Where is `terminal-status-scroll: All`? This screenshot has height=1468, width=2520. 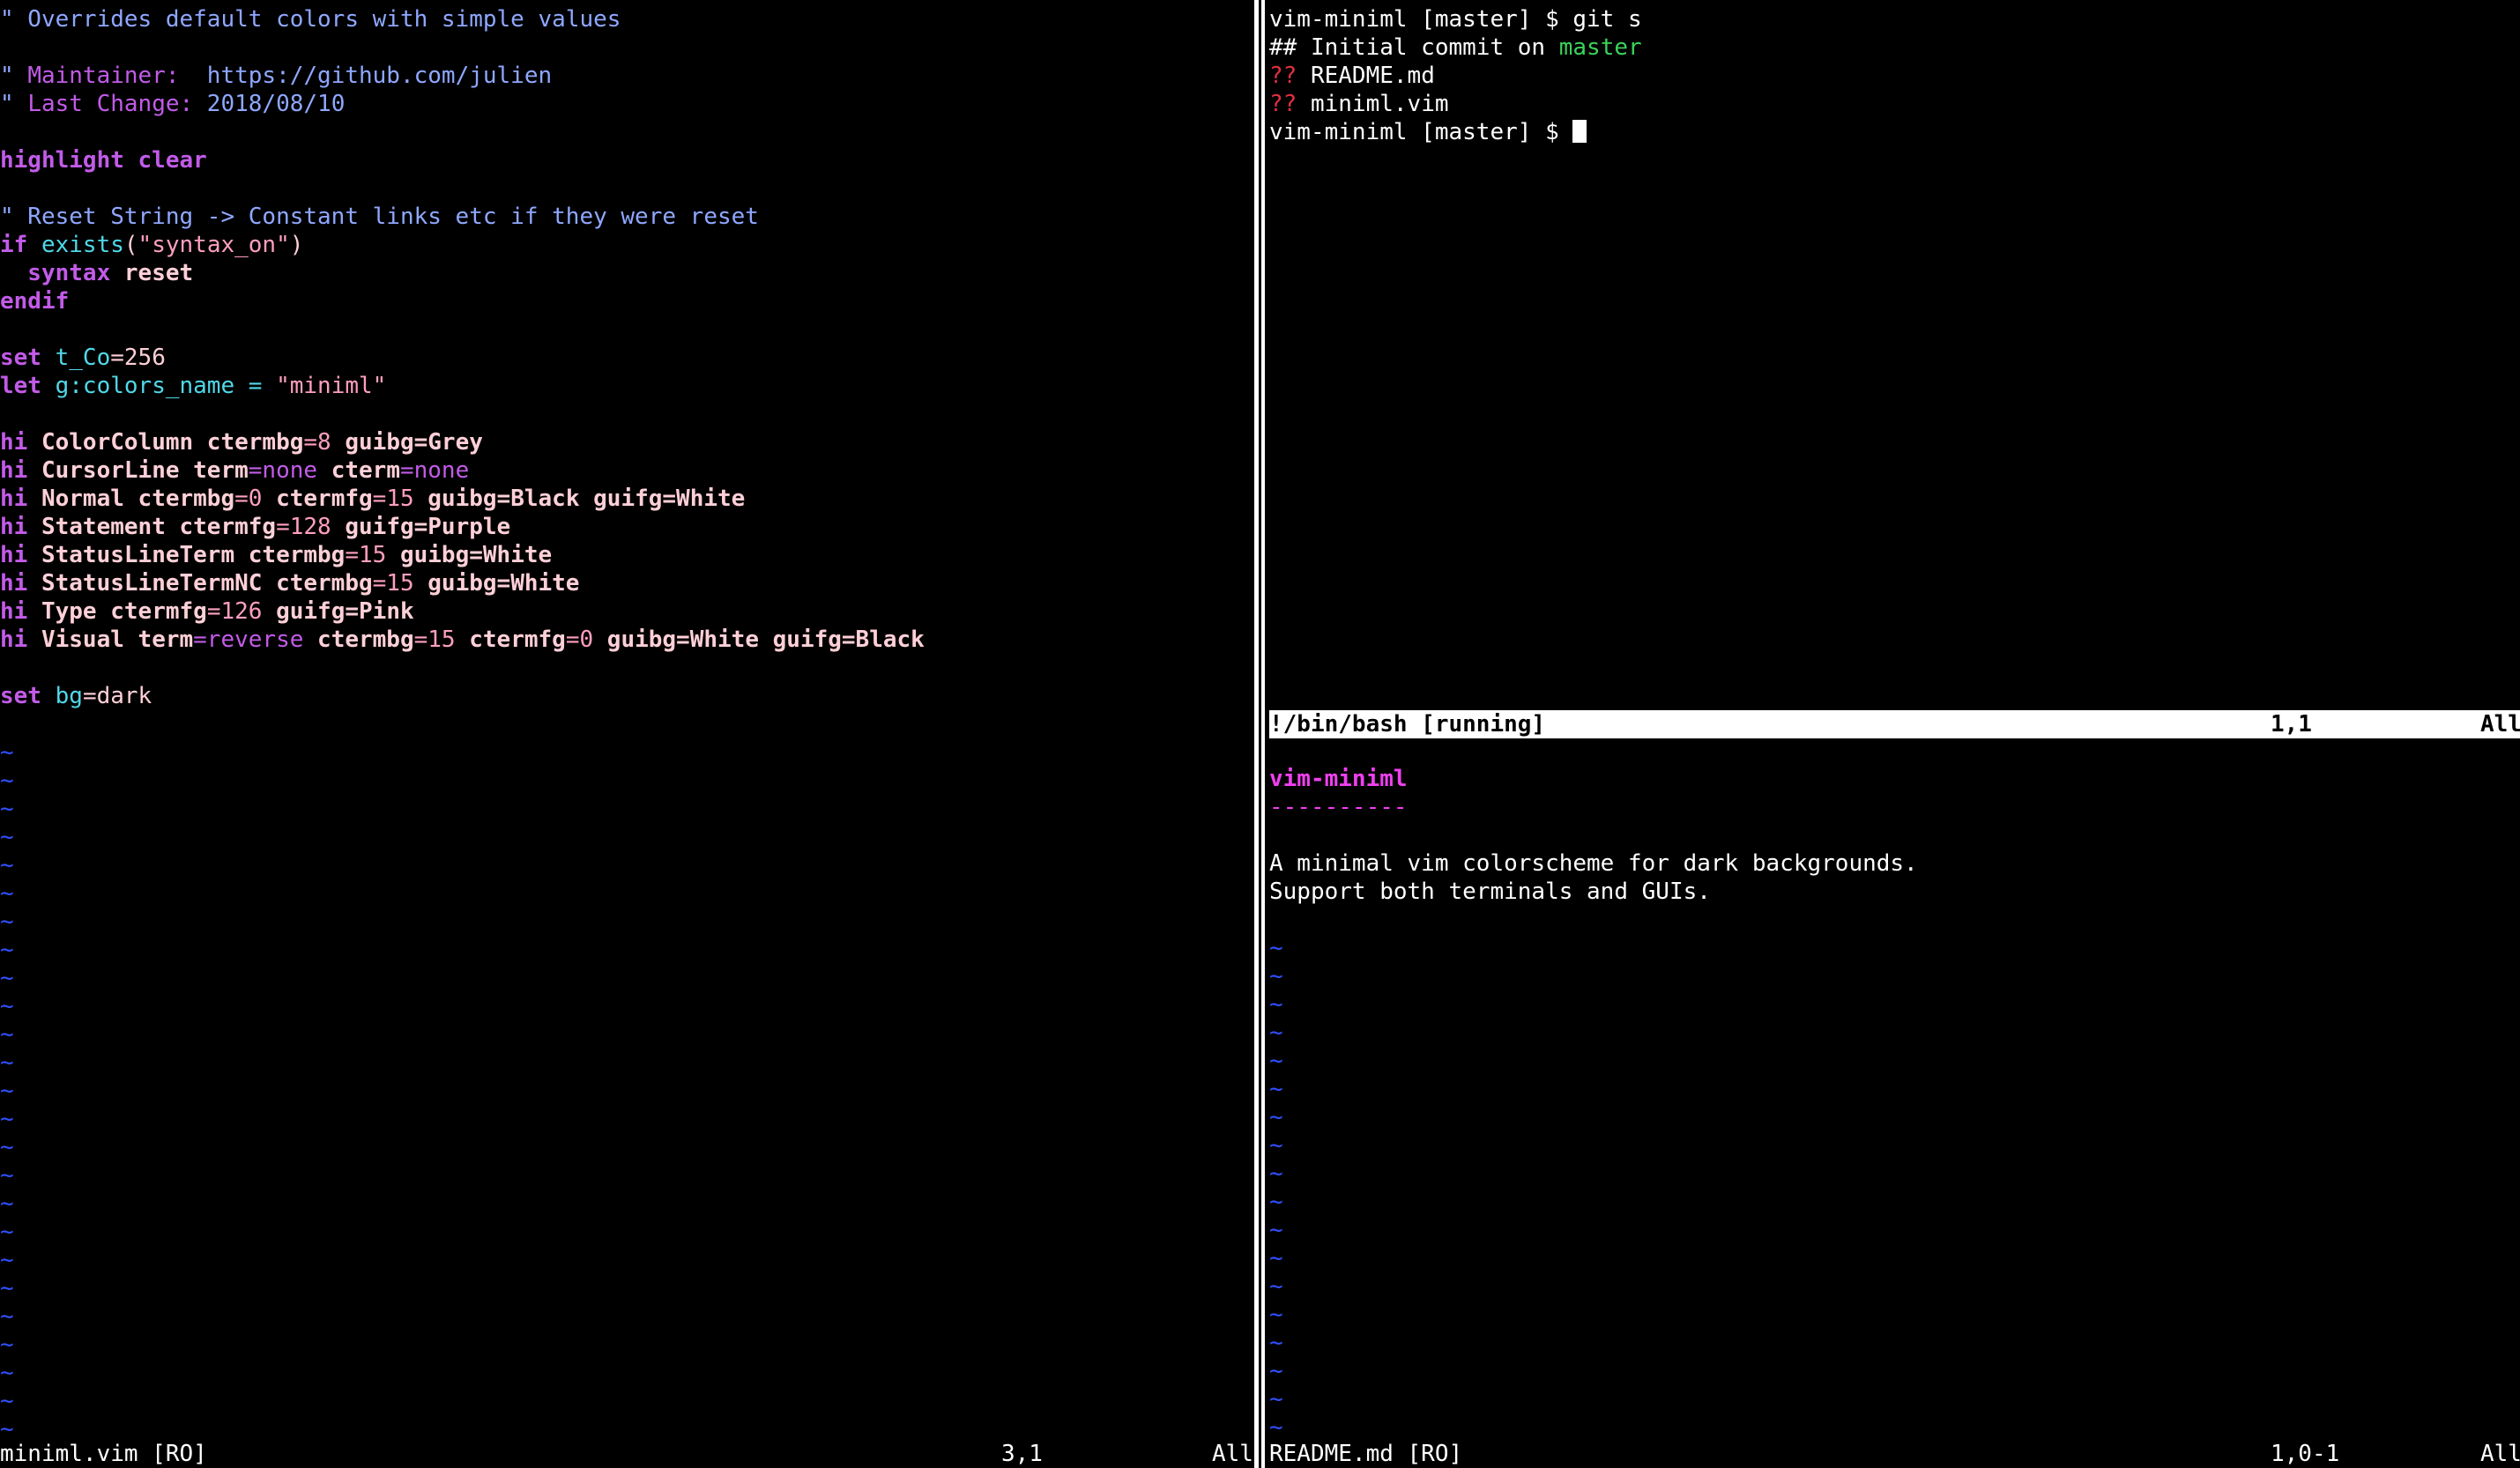
terminal-status-scroll: All is located at coordinates (2500, 724).